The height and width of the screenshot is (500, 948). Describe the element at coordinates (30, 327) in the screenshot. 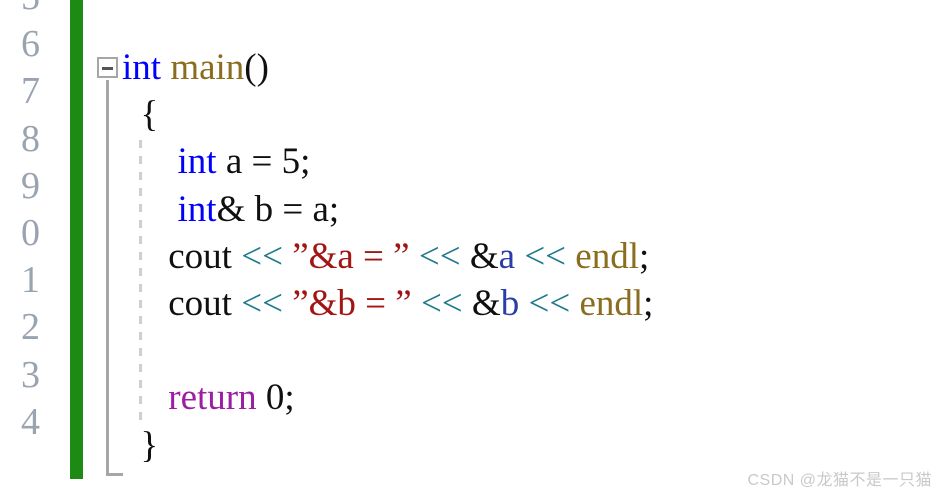

I see `line-number: 2` at that location.